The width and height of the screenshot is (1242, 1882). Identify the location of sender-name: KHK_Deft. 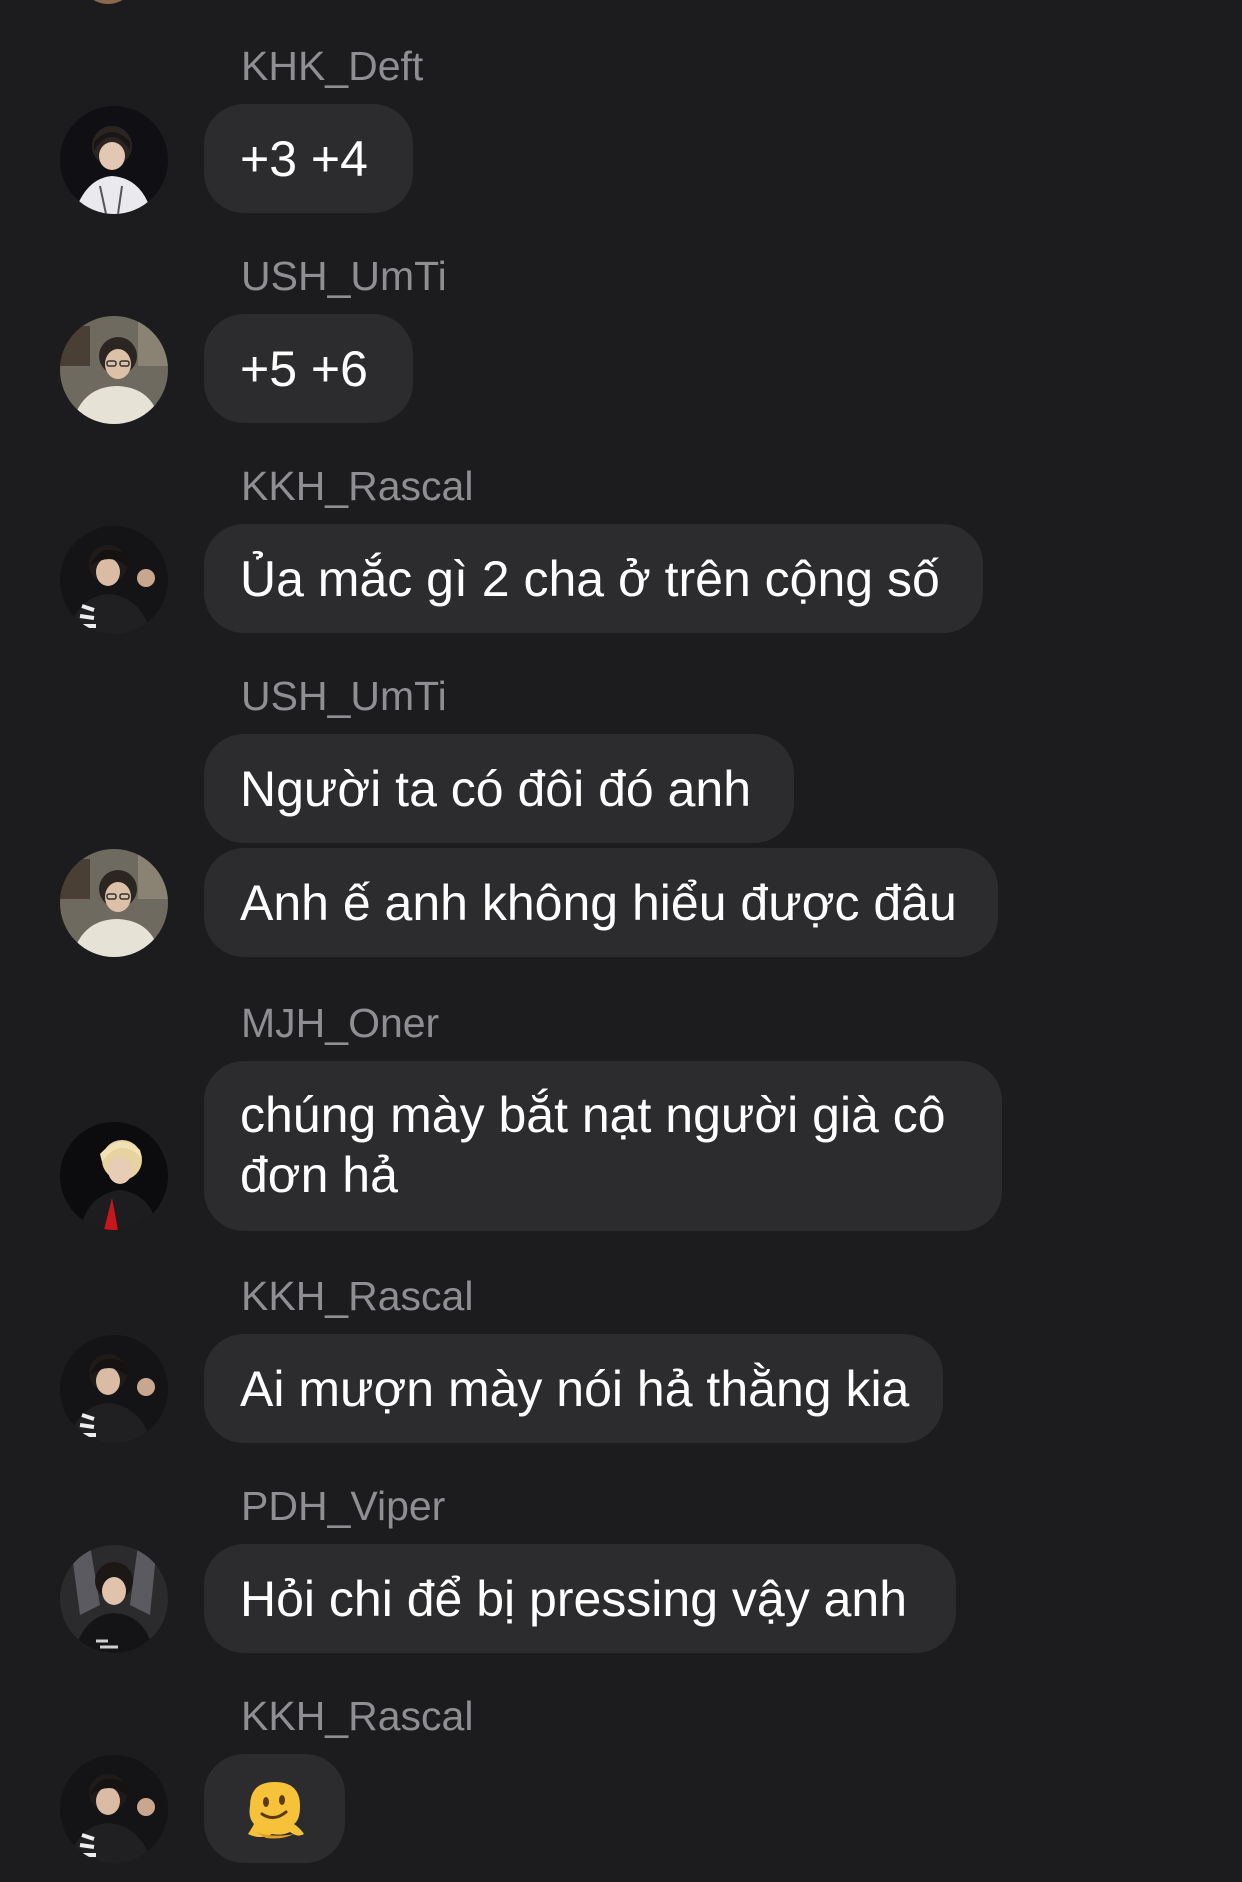
(332, 66).